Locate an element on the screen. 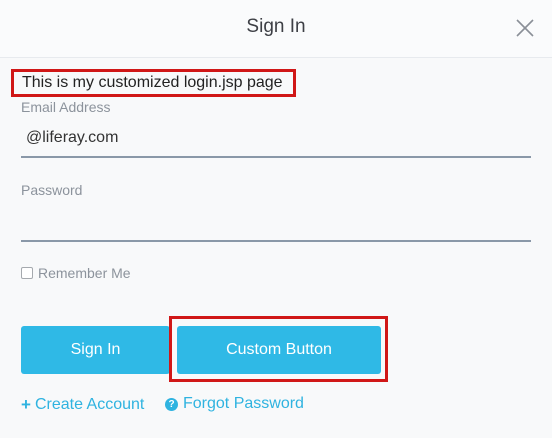  forgot-password-link: ? Forgot Password is located at coordinates (234, 404).